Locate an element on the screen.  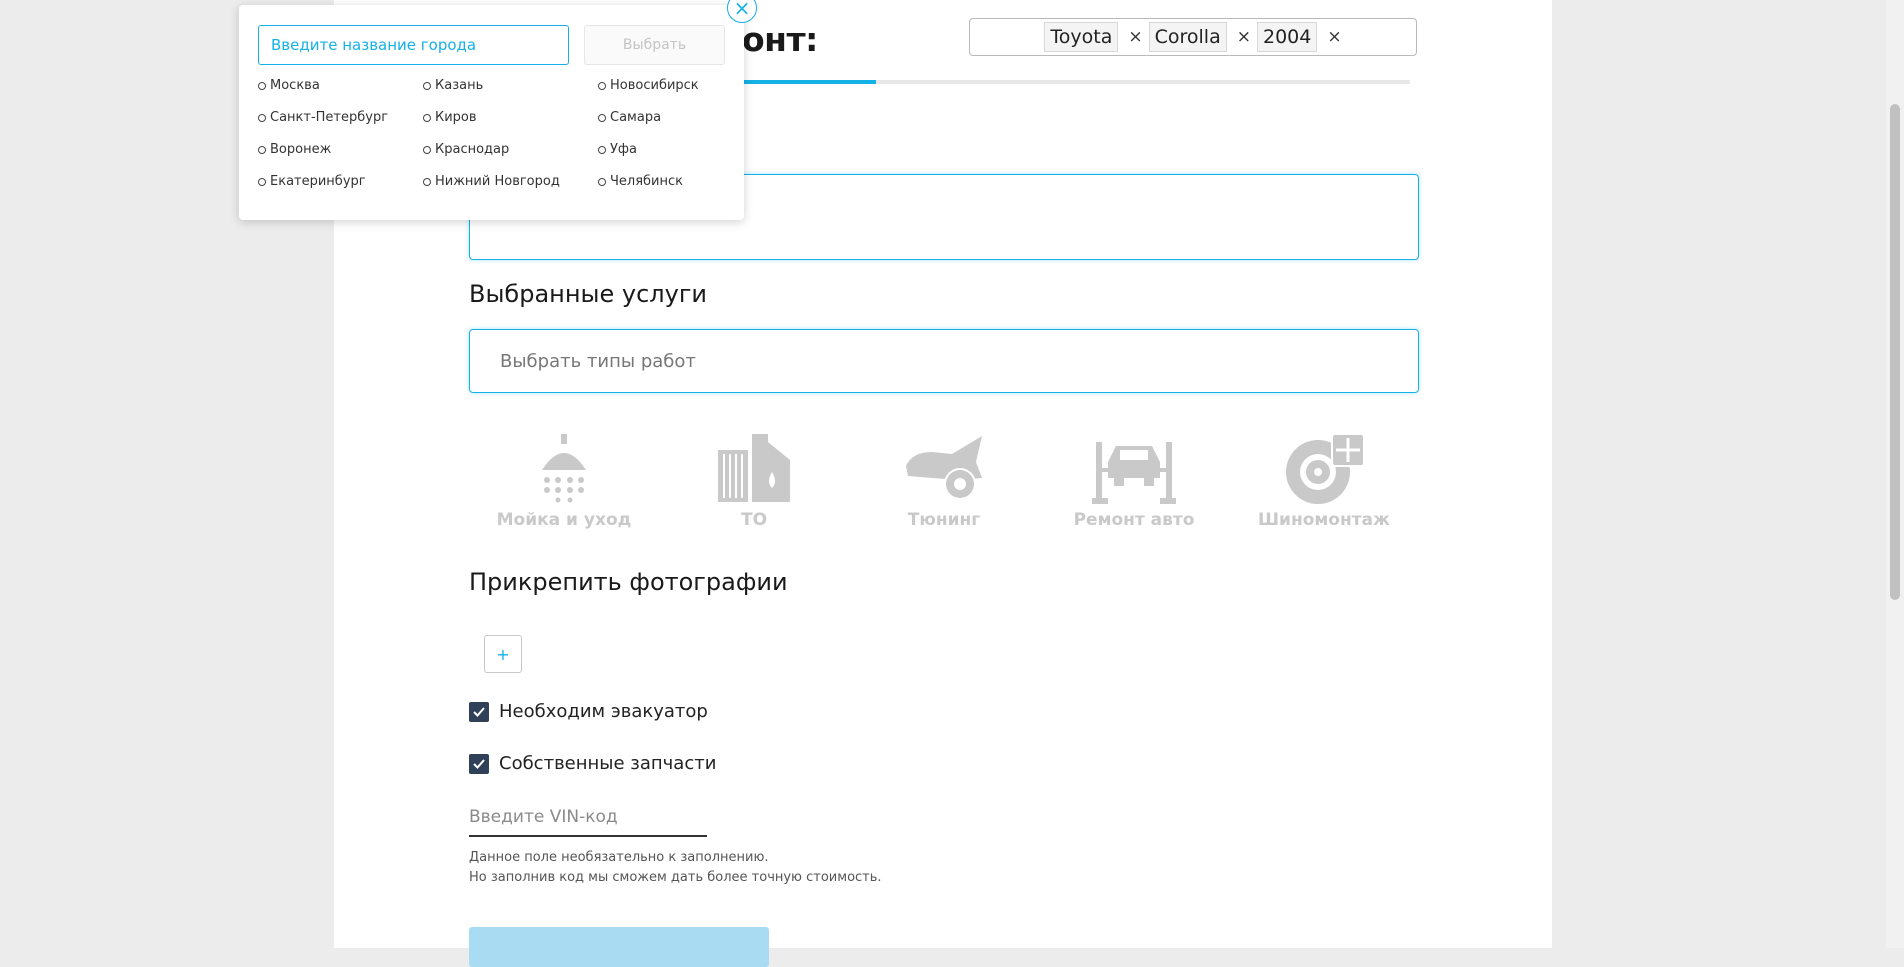
submit-button is located at coordinates (619, 947).